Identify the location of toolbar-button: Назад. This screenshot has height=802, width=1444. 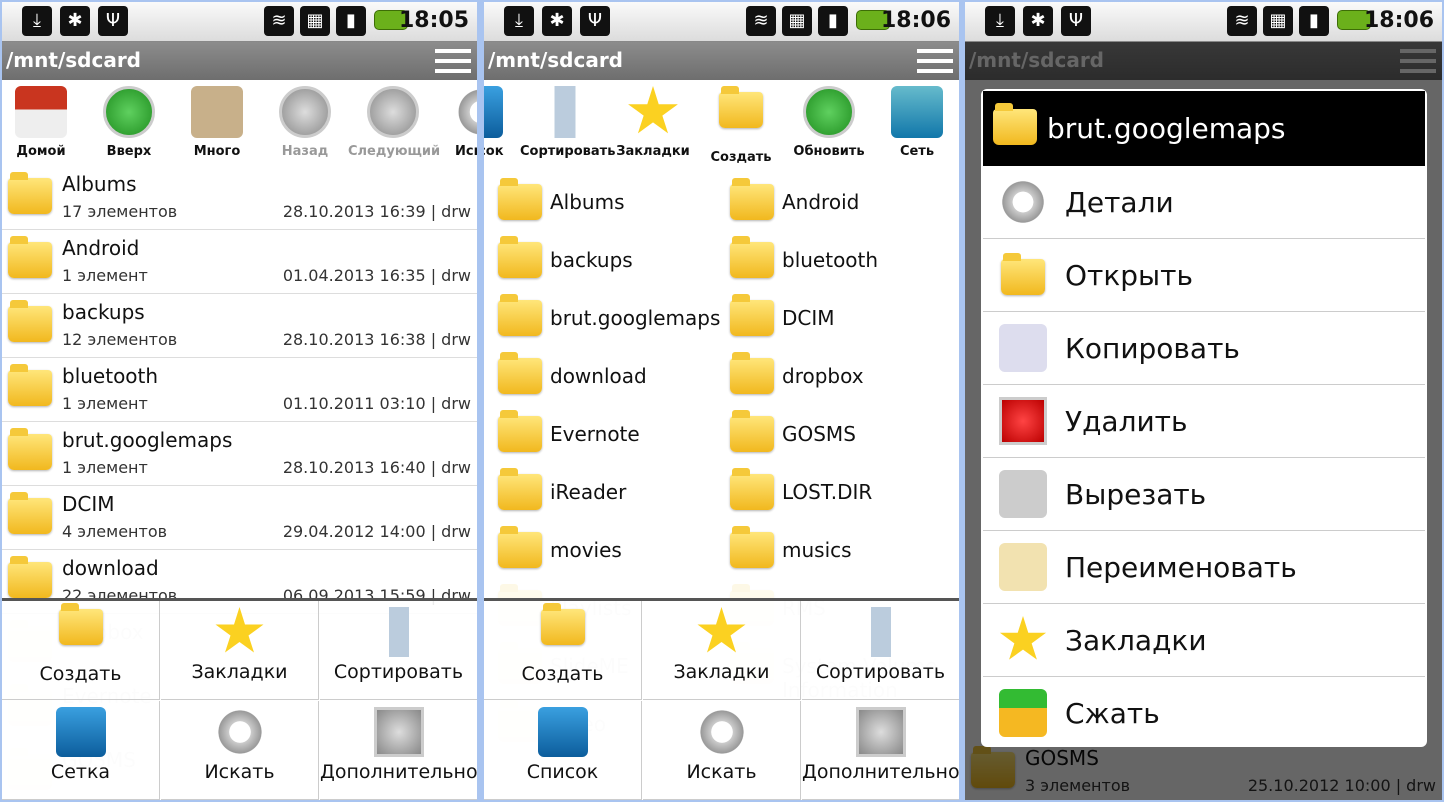
(305, 121).